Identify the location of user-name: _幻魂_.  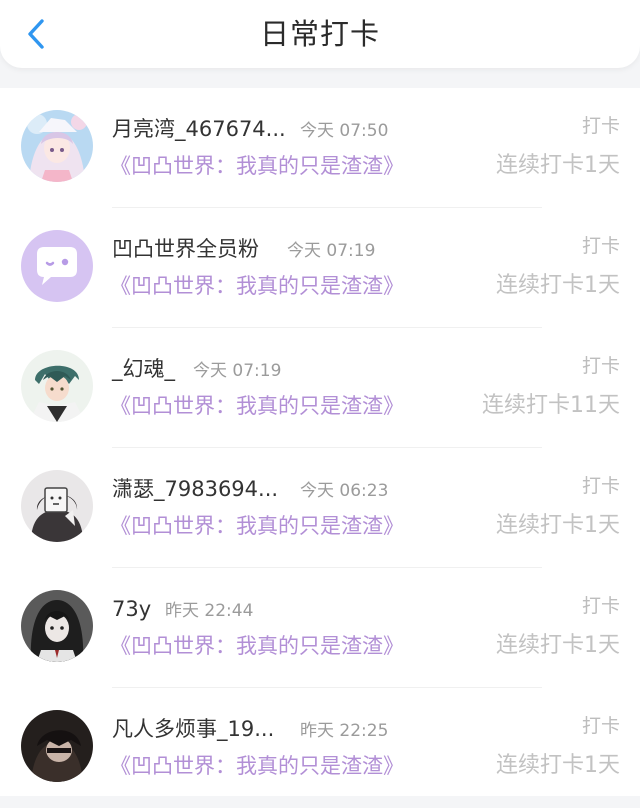
(143, 369).